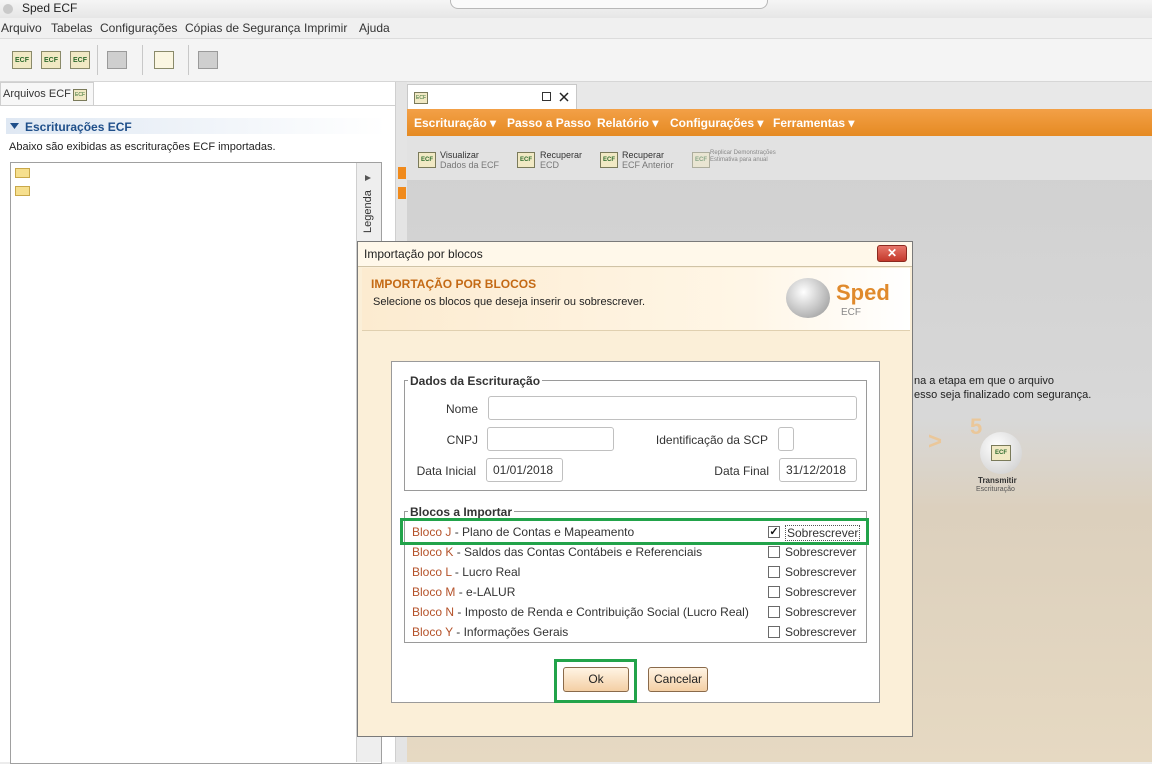 This screenshot has width=1152, height=764. Describe the element at coordinates (37, 94) in the screenshot. I see `tab-arquivos-ecf-label: Arquivos ECF` at that location.